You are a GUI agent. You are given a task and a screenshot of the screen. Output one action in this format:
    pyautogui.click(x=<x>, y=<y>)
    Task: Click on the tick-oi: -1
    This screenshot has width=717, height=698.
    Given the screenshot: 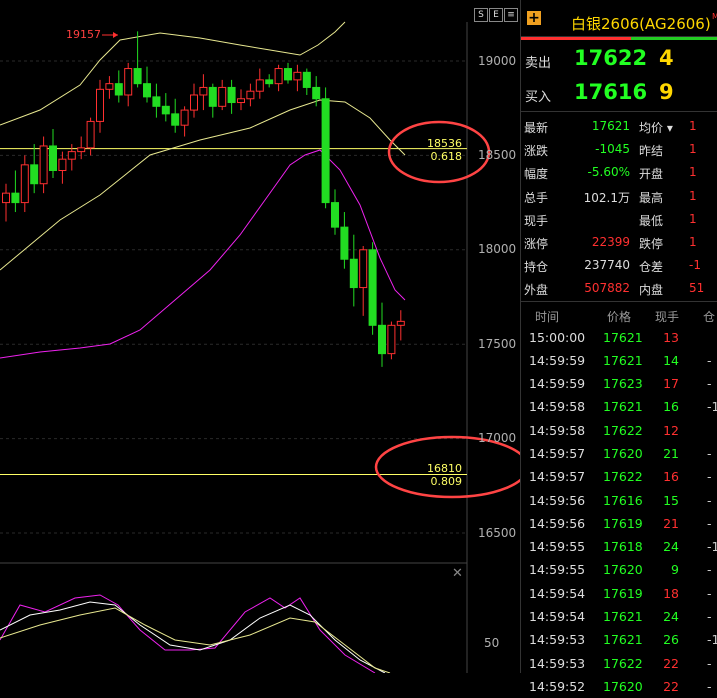 What is the action you would take?
    pyautogui.click(x=712, y=639)
    